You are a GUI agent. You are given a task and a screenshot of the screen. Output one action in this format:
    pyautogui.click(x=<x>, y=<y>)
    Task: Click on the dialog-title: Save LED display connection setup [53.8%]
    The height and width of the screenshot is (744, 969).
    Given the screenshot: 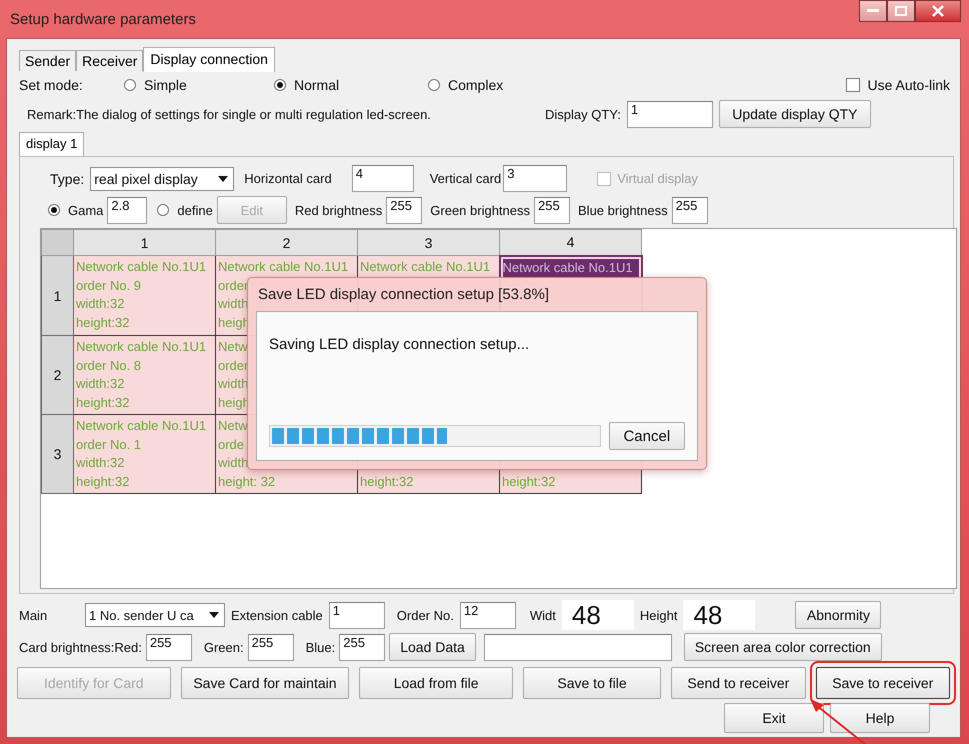 What is the action you would take?
    pyautogui.click(x=403, y=295)
    